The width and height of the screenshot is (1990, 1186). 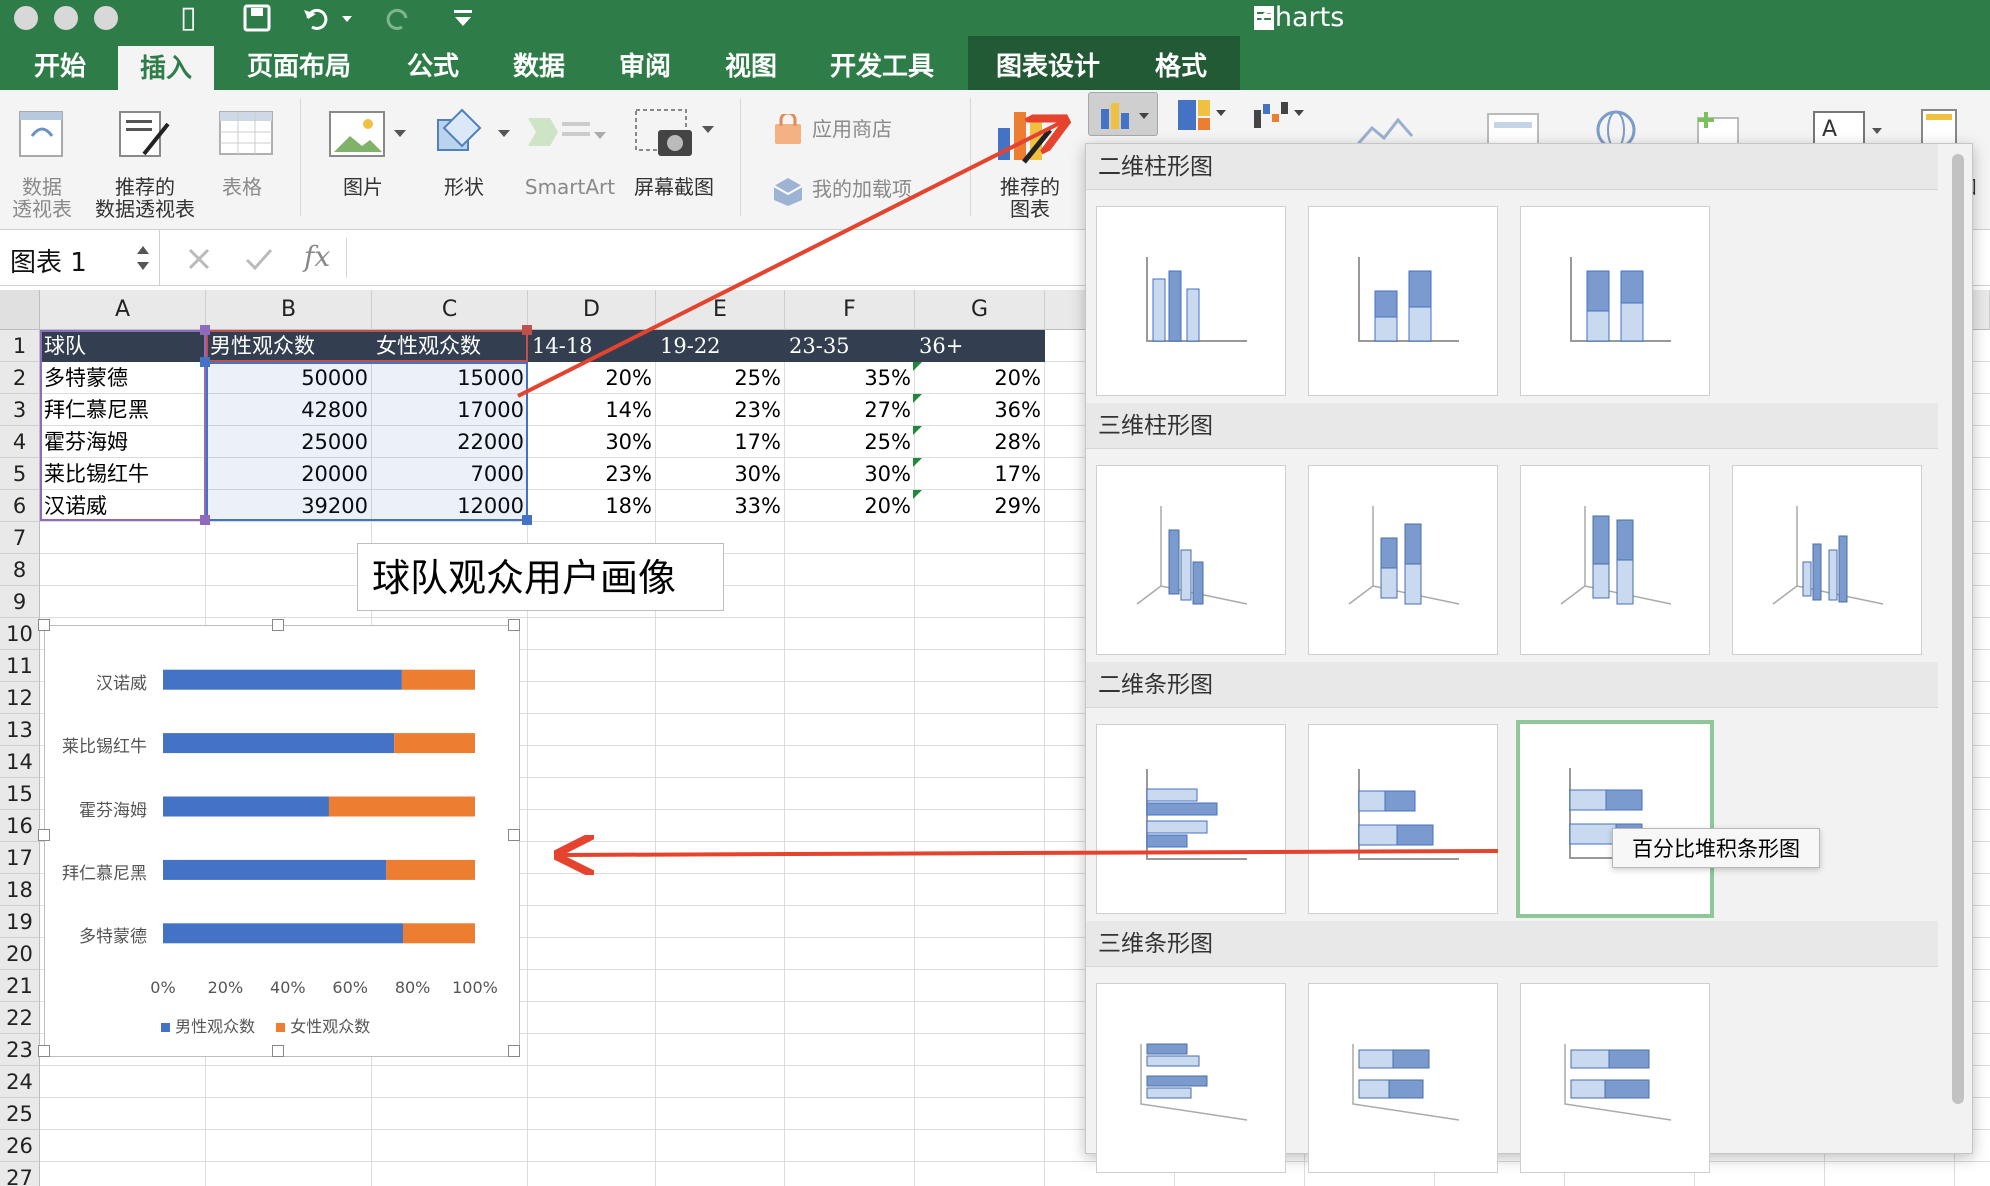 What do you see at coordinates (450, 506) in the screenshot?
I see `cell-c6: 12000` at bounding box center [450, 506].